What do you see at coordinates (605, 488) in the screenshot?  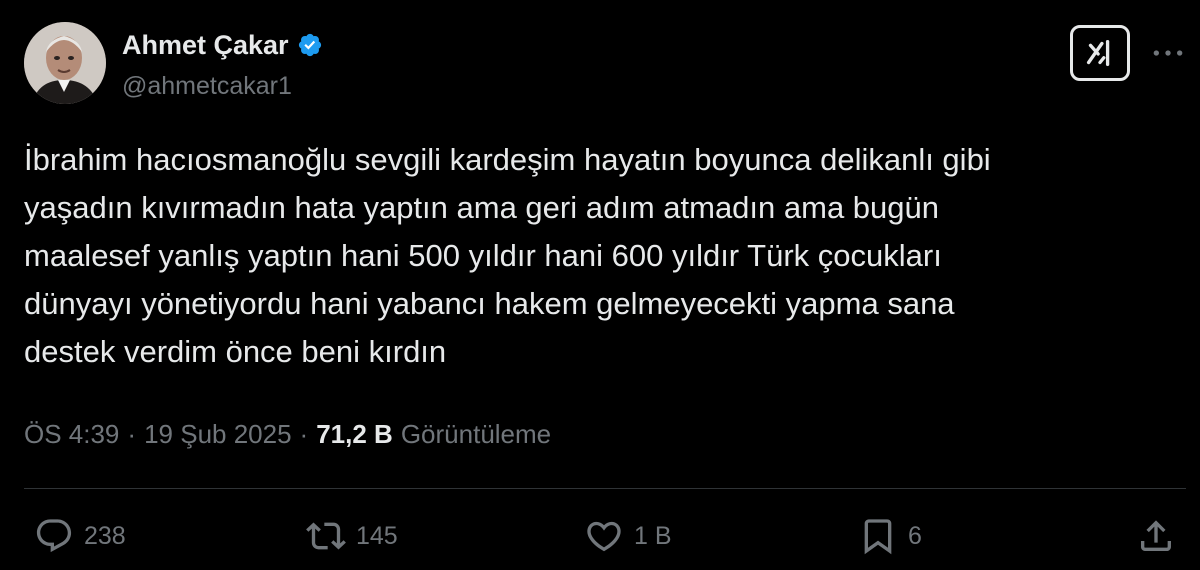 I see `divider` at bounding box center [605, 488].